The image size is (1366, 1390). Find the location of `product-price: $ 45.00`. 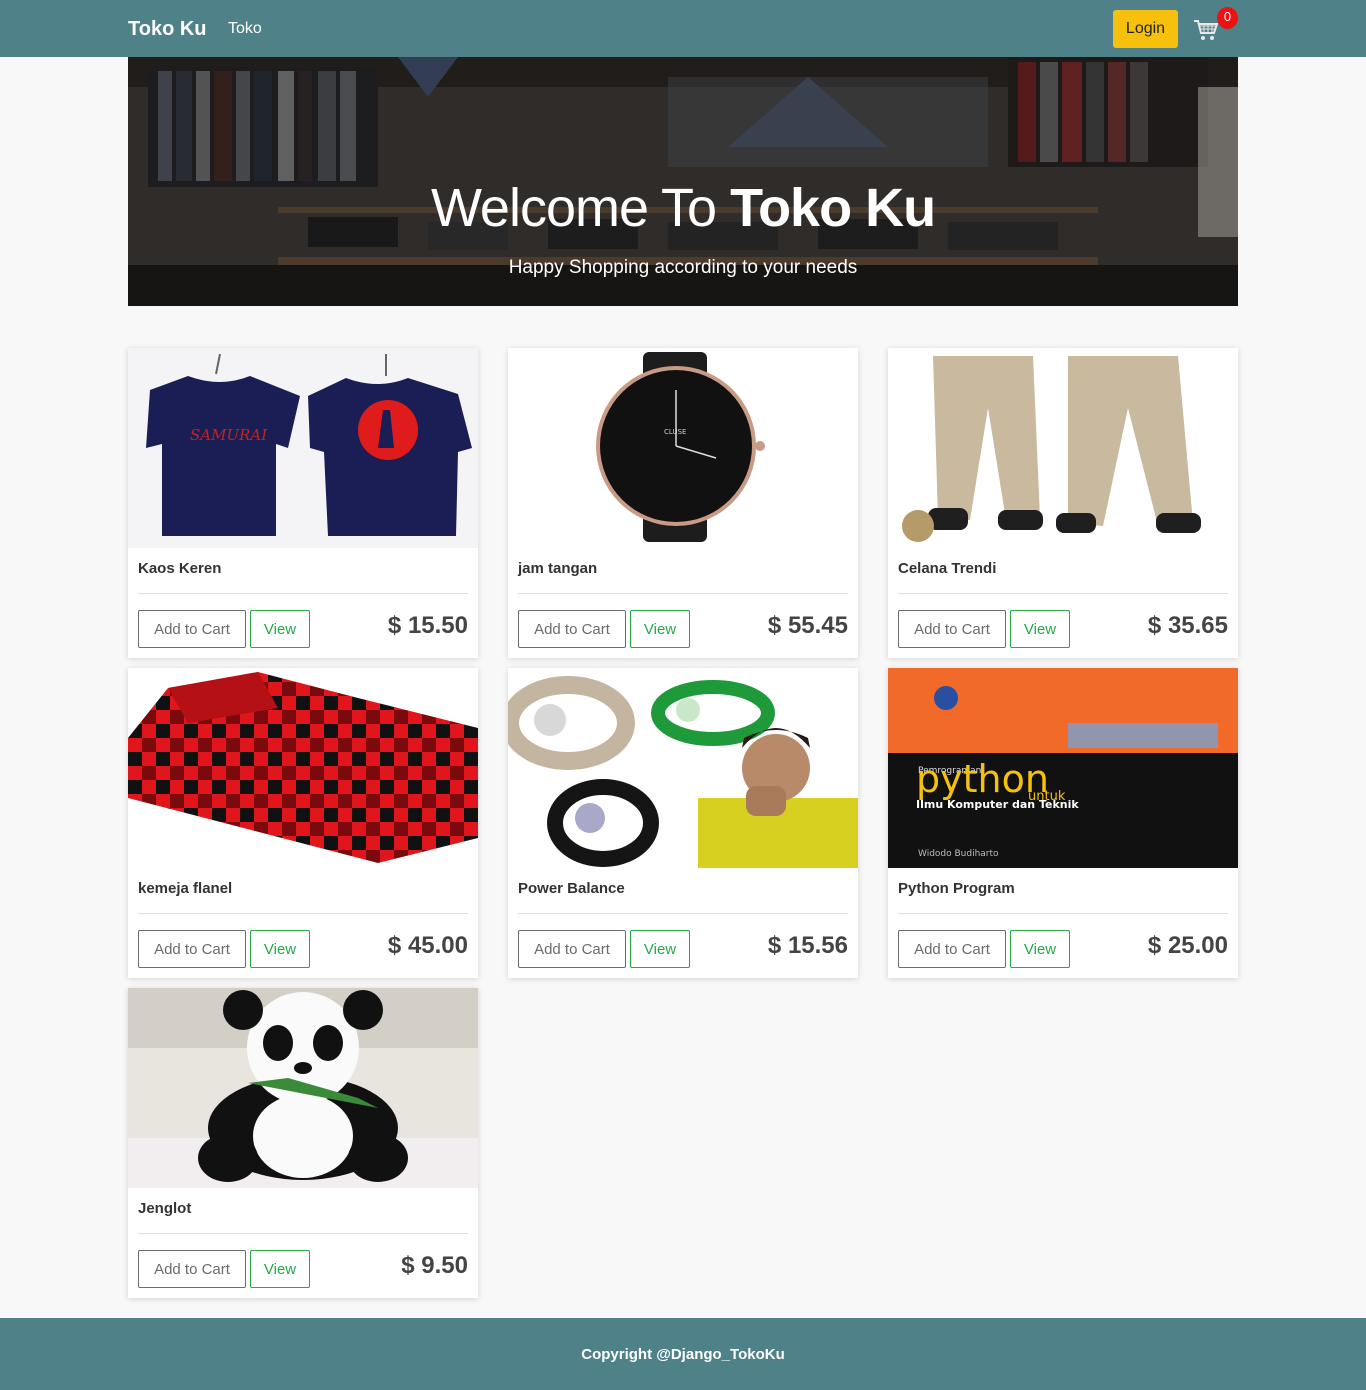

product-price: $ 45.00 is located at coordinates (427, 945).